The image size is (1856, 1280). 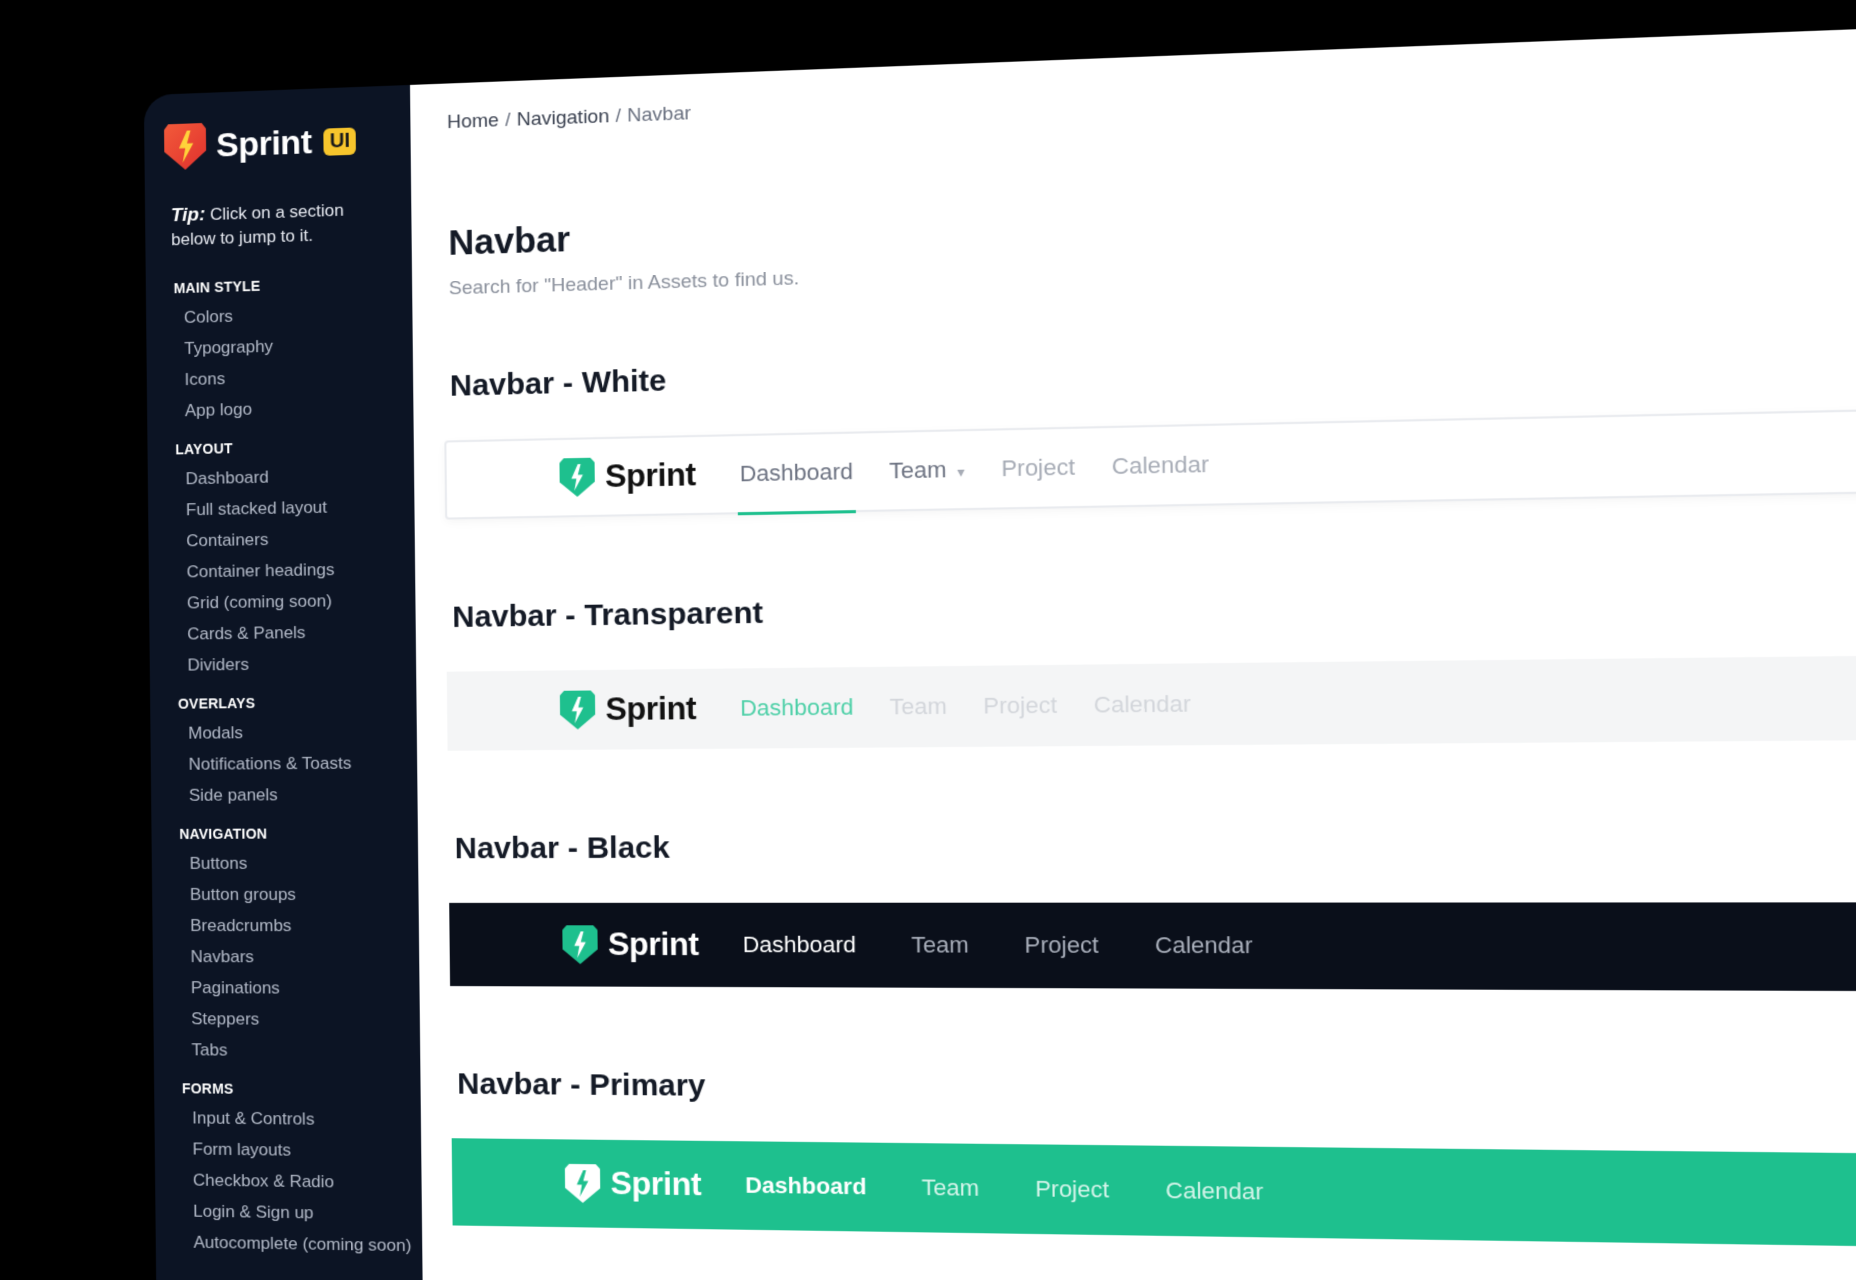 I want to click on sidebar-item-side-panels: Side panels, so click(x=303, y=794).